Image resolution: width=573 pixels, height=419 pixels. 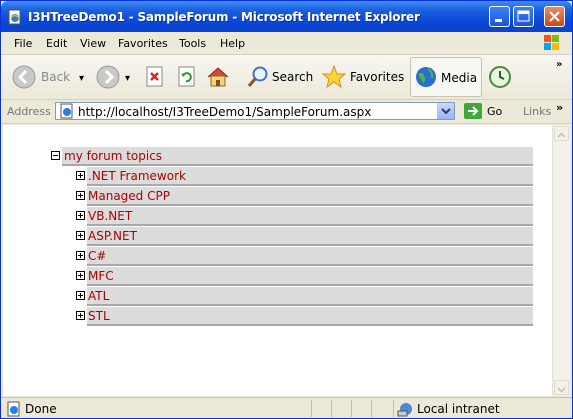 What do you see at coordinates (97, 256) in the screenshot?
I see `tree-node-label: C#` at bounding box center [97, 256].